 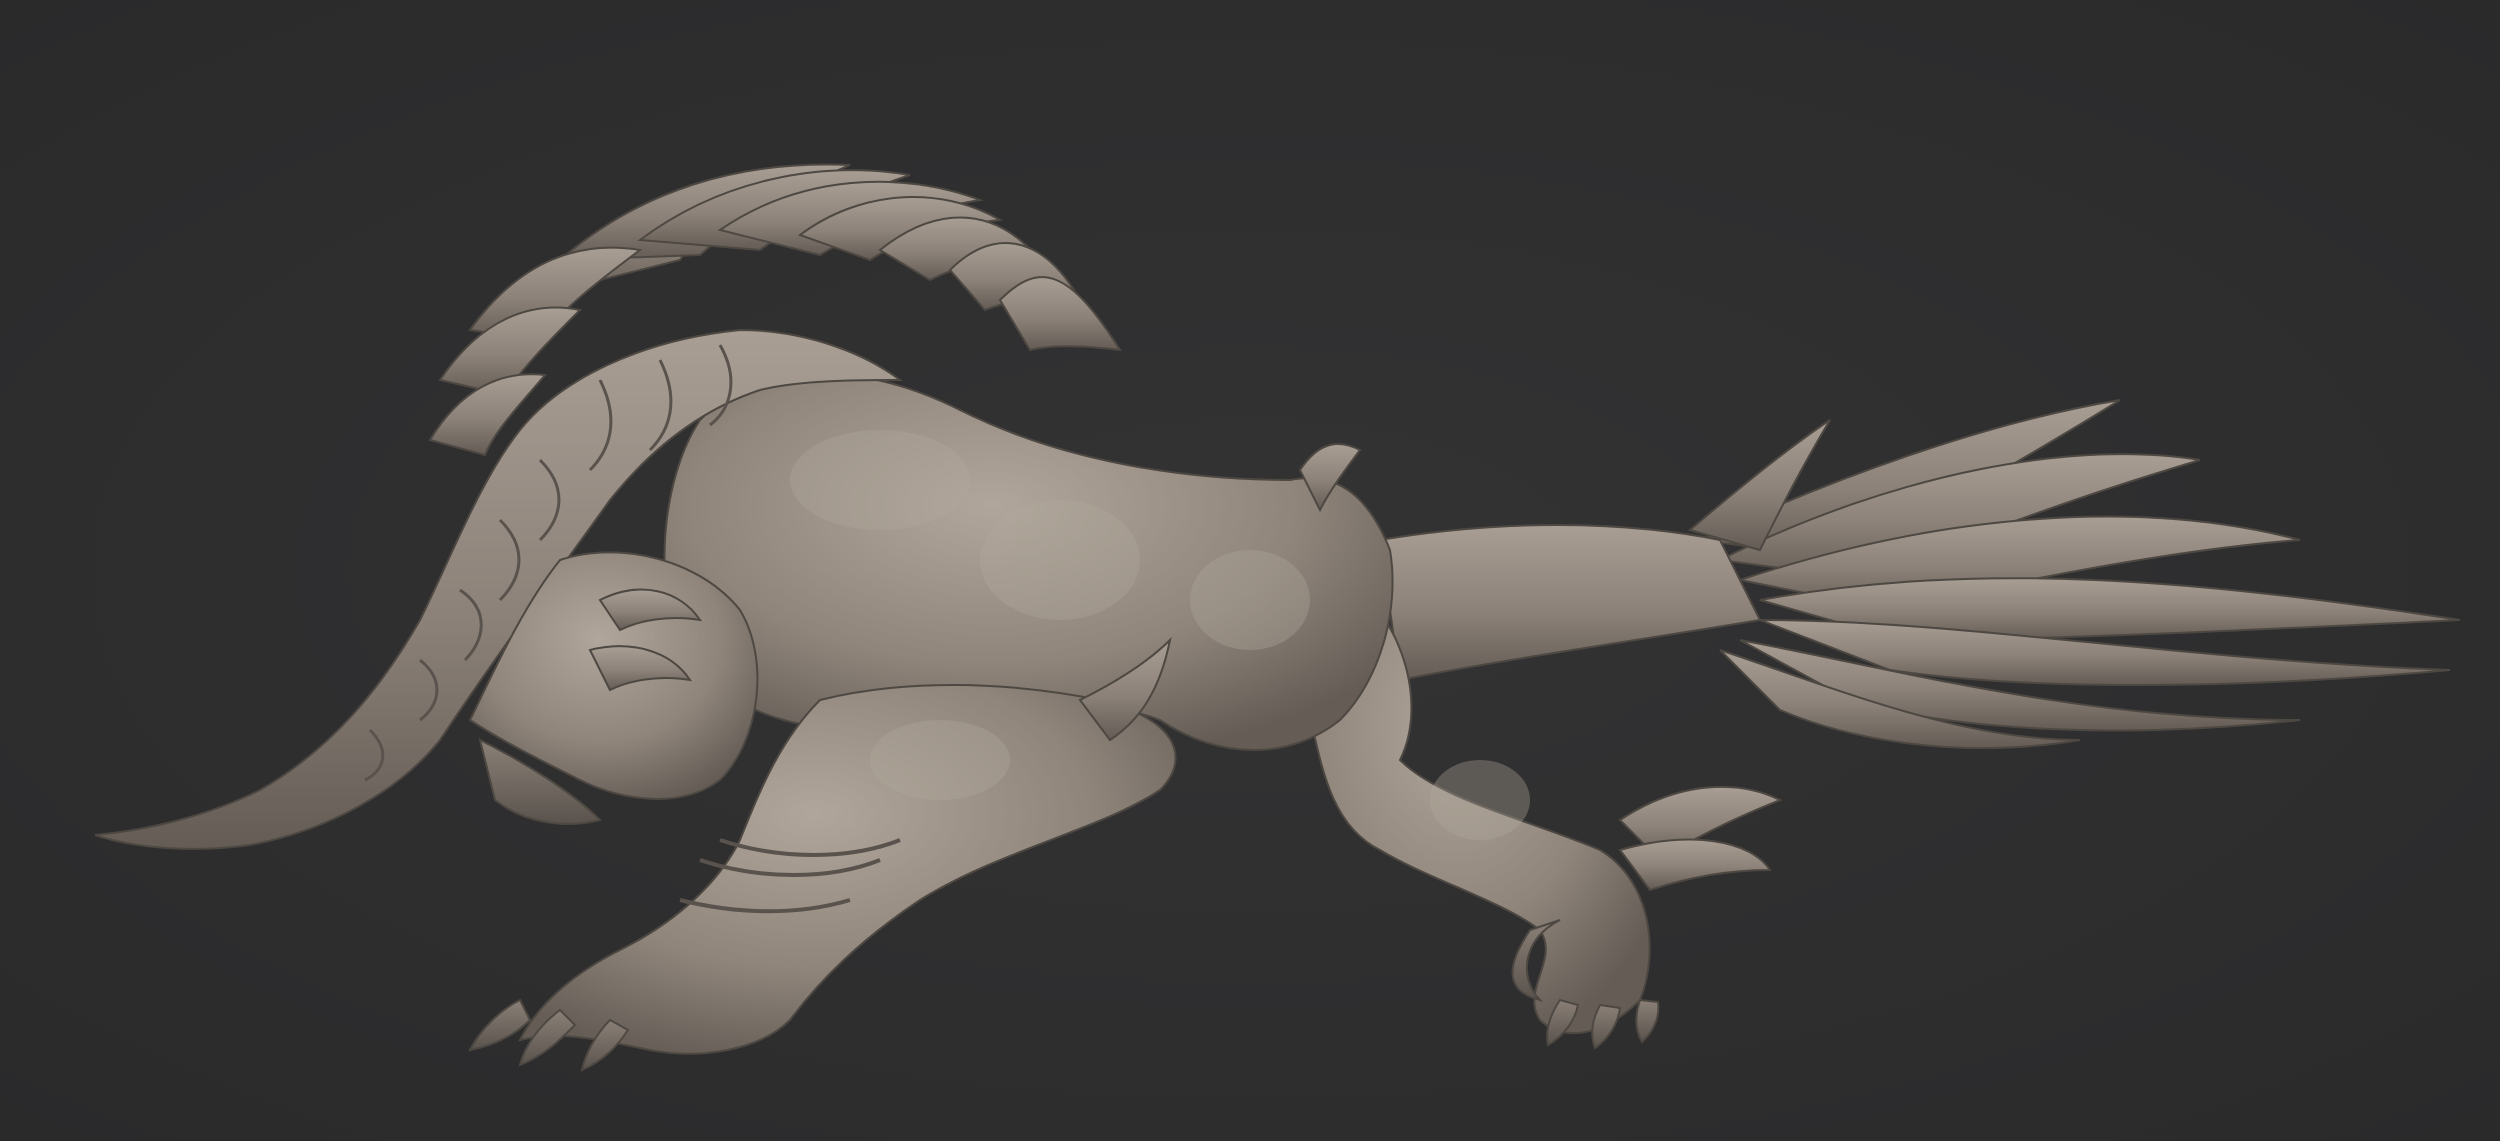 I want to click on tail, so click(x=1570, y=603).